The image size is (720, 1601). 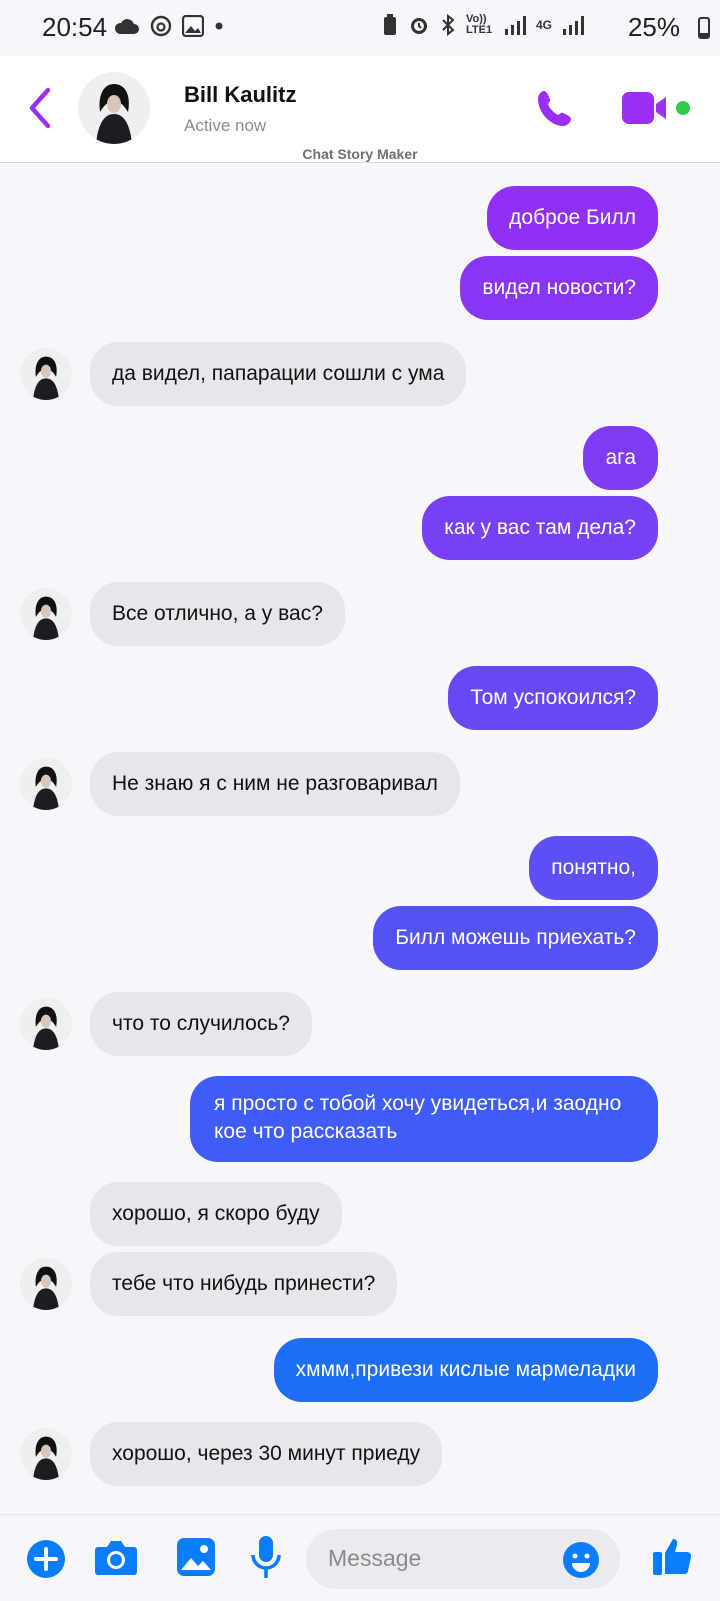 I want to click on battery-percent: 25%, so click(x=653, y=27).